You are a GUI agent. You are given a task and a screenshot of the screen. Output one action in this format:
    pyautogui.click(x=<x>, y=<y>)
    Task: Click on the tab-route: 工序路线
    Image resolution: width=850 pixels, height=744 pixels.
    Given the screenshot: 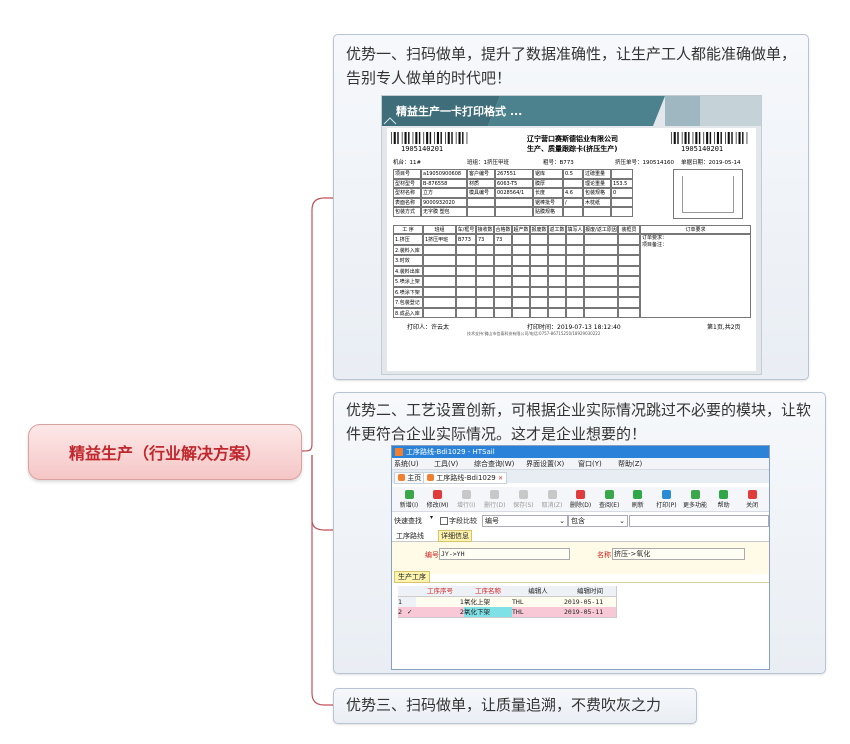 What is the action you would take?
    pyautogui.click(x=410, y=536)
    